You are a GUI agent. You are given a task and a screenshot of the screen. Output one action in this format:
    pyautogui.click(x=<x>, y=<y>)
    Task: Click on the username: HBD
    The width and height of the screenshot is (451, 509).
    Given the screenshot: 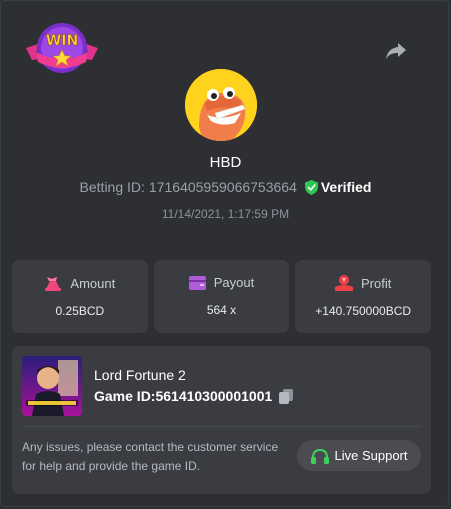 What is the action you would take?
    pyautogui.click(x=225, y=162)
    